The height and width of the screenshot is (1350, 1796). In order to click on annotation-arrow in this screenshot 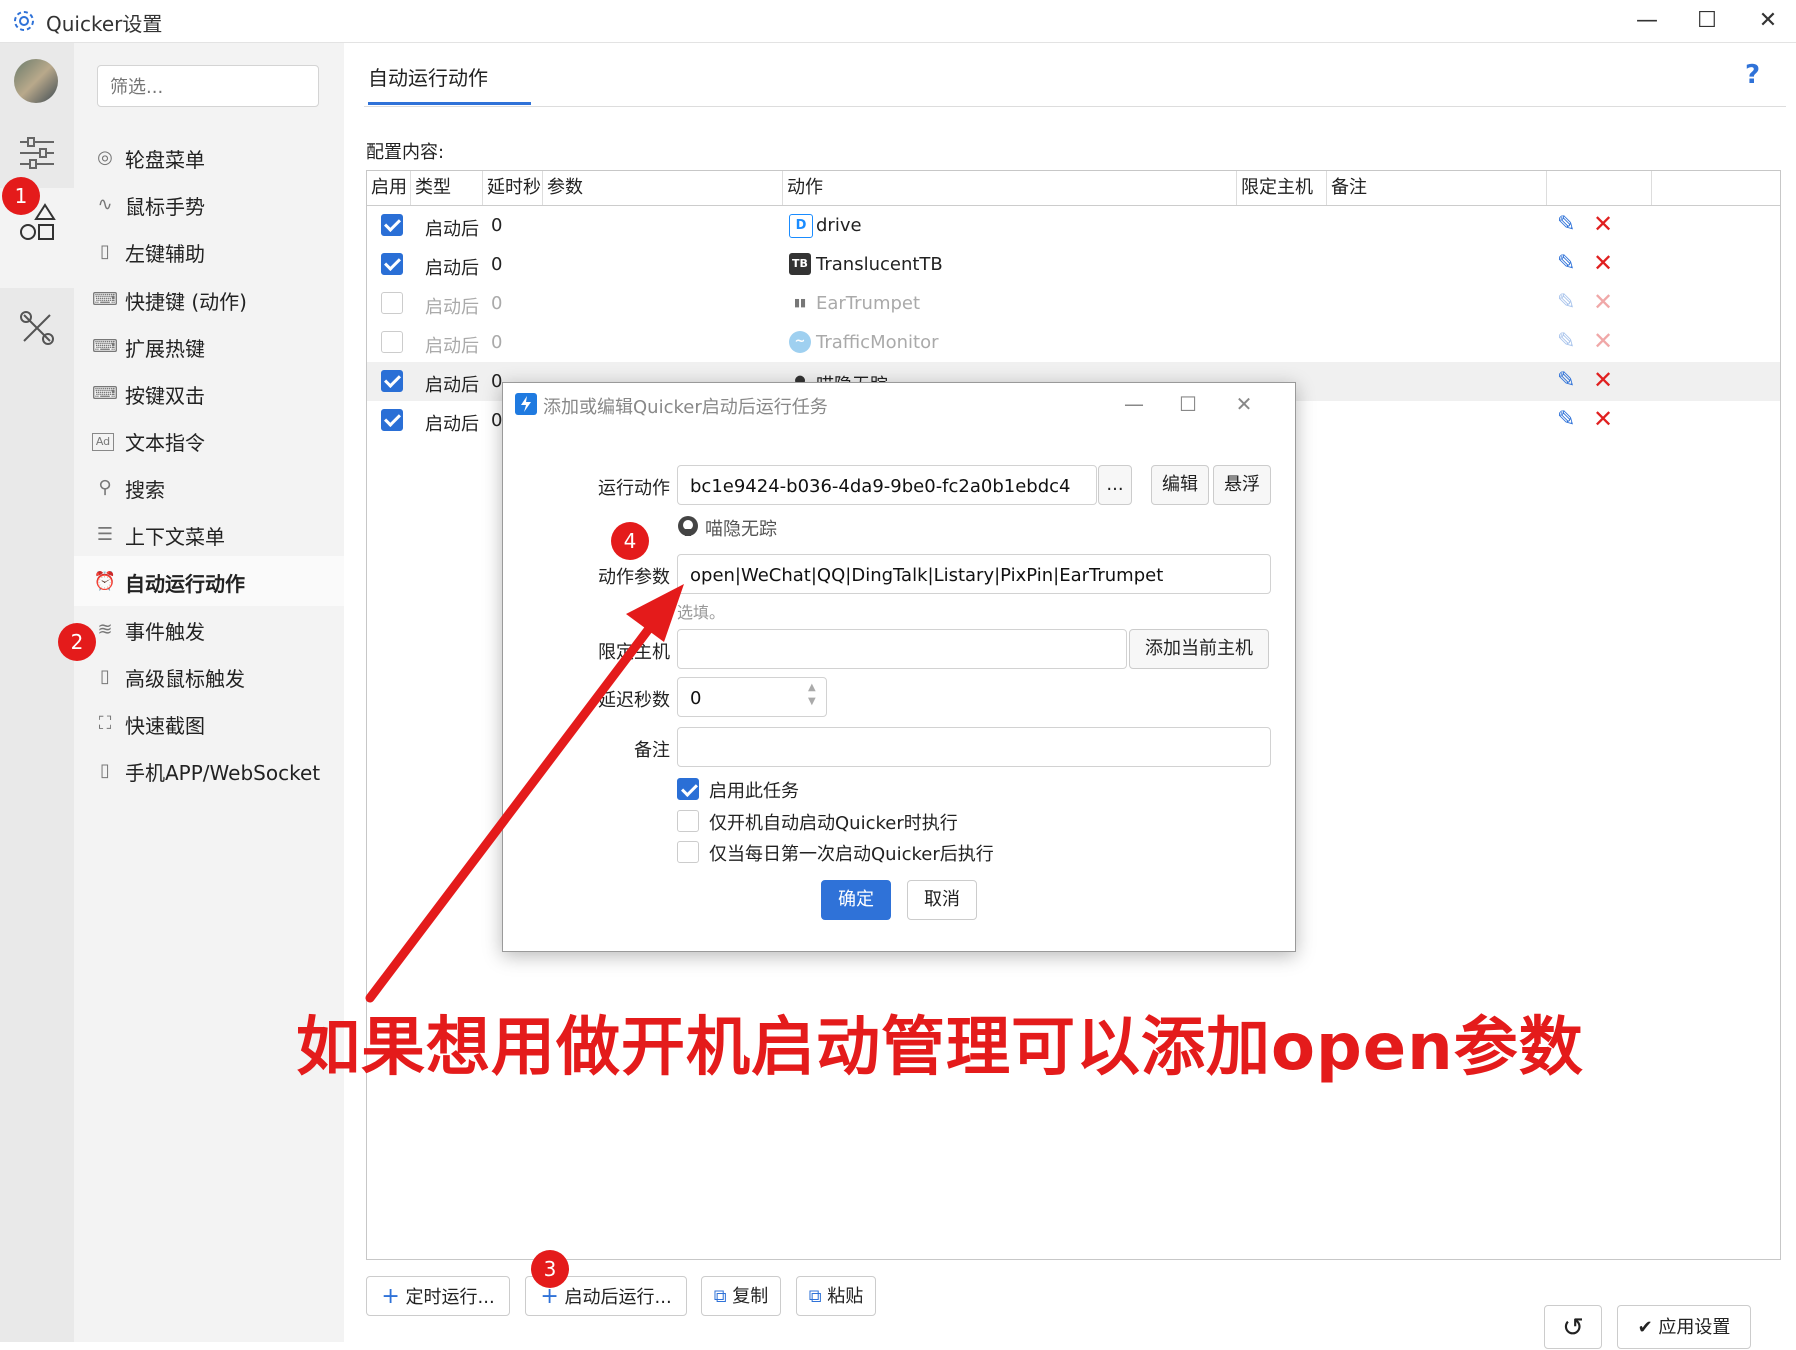, I will do `click(524, 793)`.